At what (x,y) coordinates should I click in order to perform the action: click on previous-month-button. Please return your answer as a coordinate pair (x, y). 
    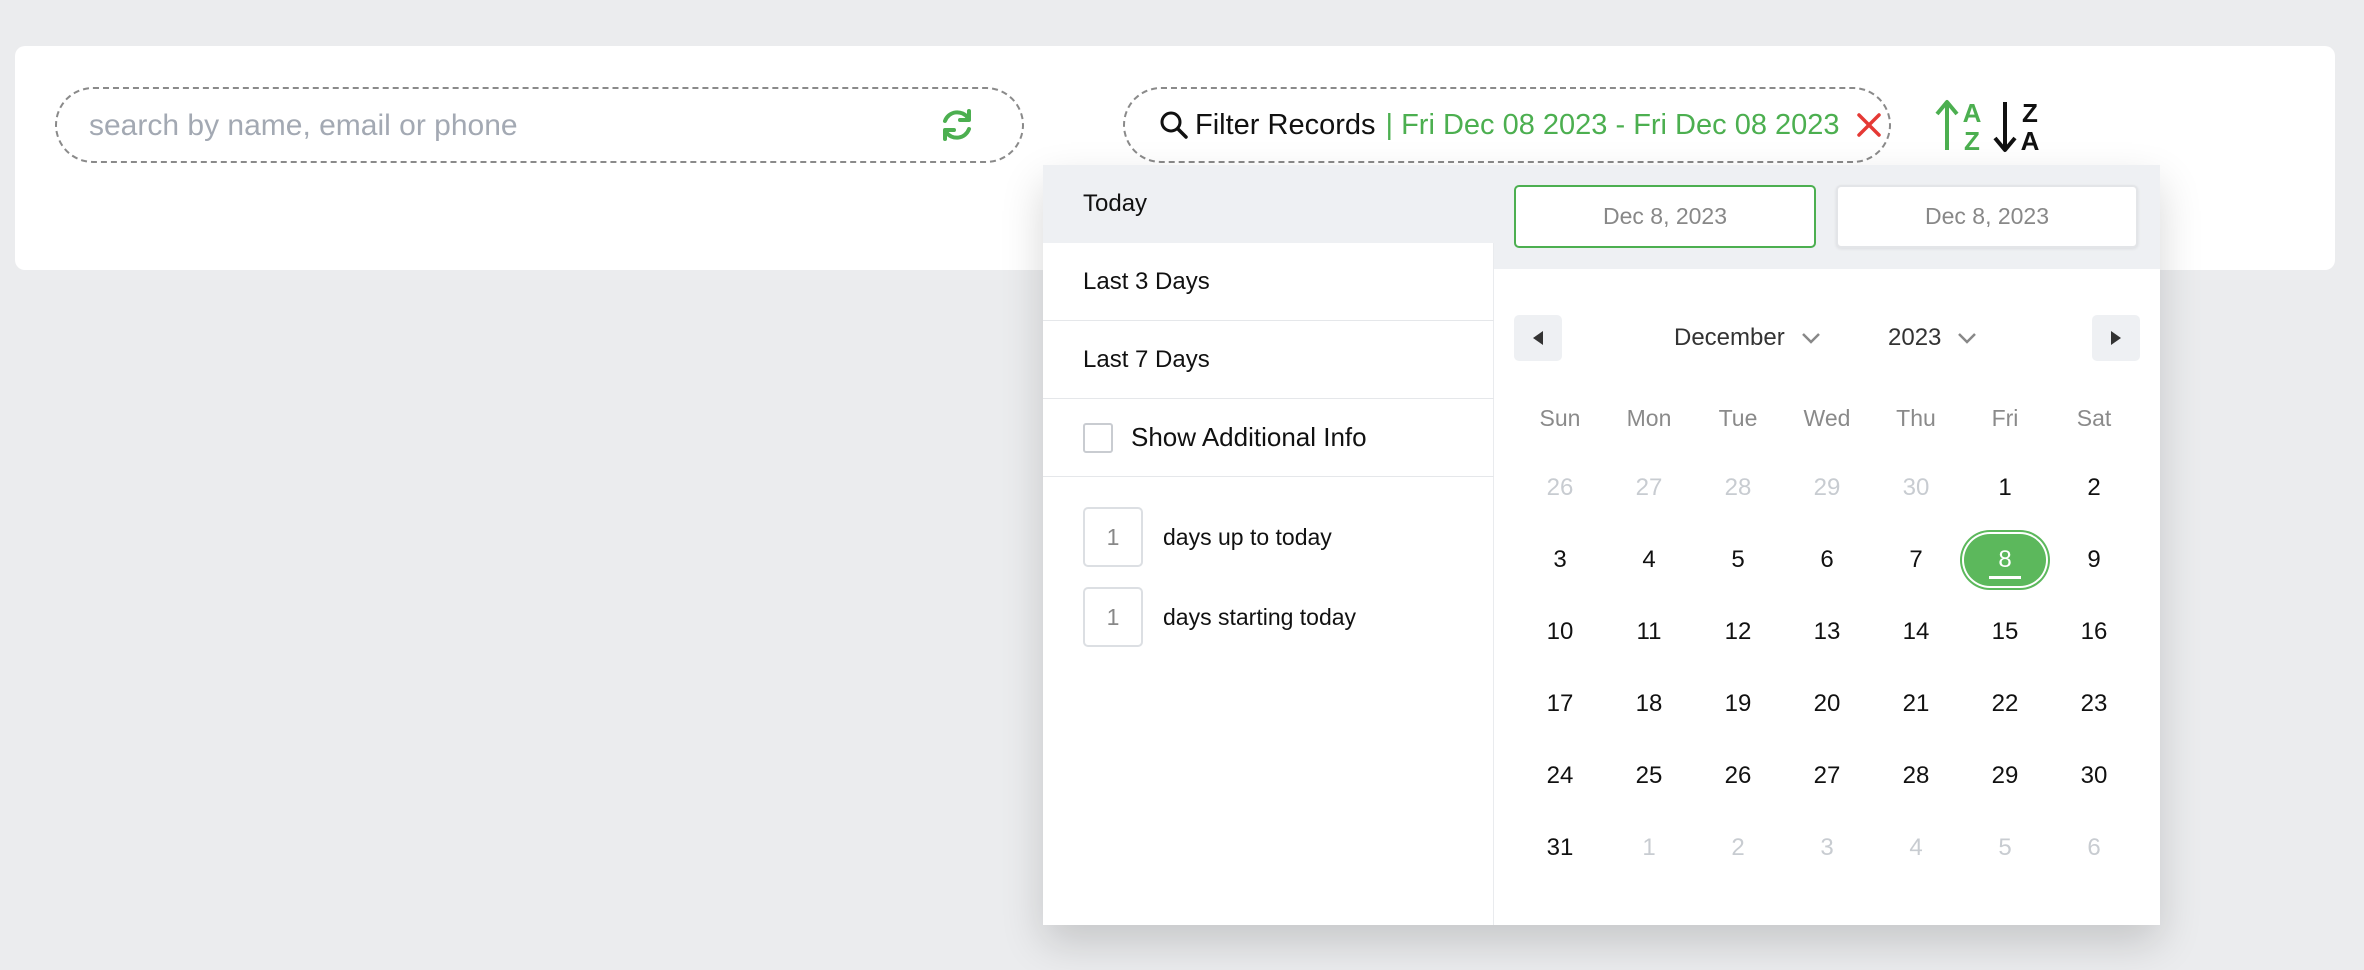
    Looking at the image, I should click on (1538, 338).